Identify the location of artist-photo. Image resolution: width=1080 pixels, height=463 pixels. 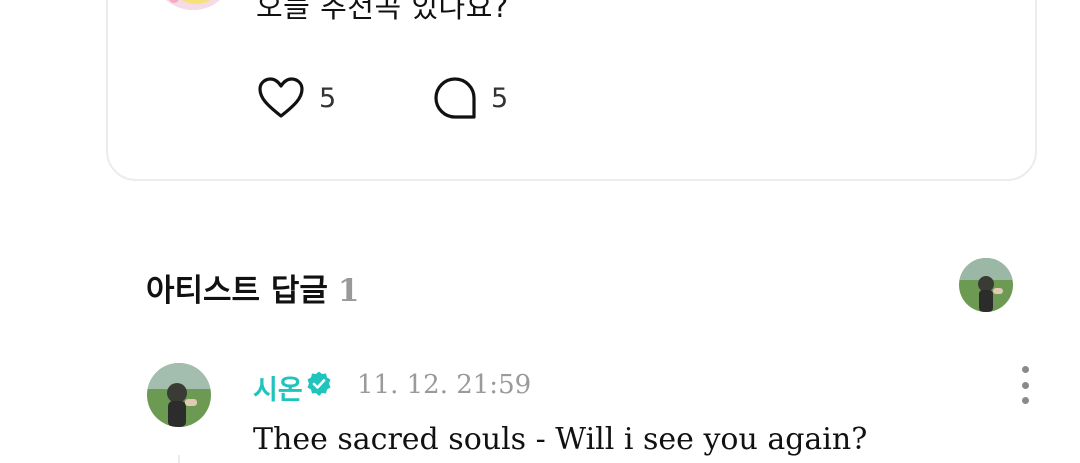
(986, 285).